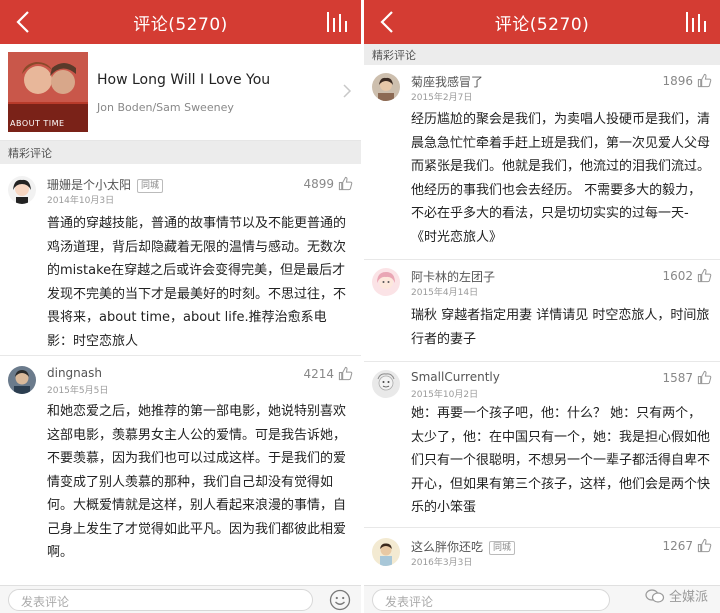 Image resolution: width=720 pixels, height=613 pixels. I want to click on album-cover: ABOUT TIME, so click(48, 92).